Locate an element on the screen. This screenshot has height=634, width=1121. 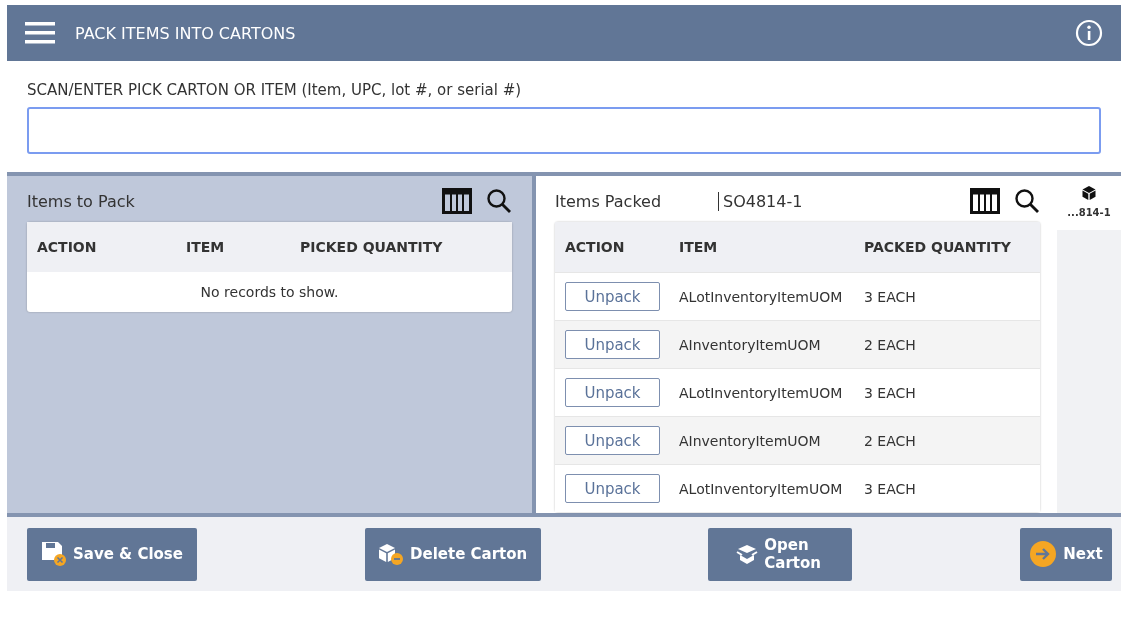
field-label: SCAN/ENTER PICK CARTON OR ITEM (Item, UPC, lot #, or serial #) is located at coordinates (275, 90).